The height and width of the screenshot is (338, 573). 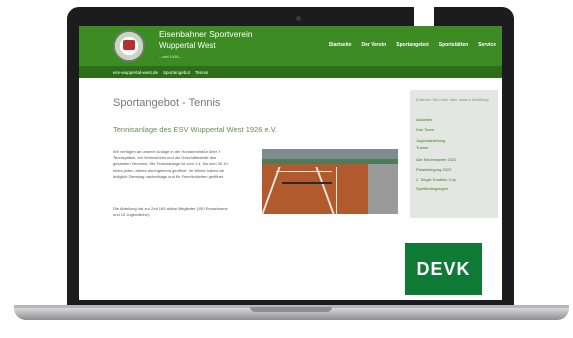 What do you see at coordinates (436, 179) in the screenshot?
I see `sidebar-item-doubles-cup: 2. Single Doubles Cup` at bounding box center [436, 179].